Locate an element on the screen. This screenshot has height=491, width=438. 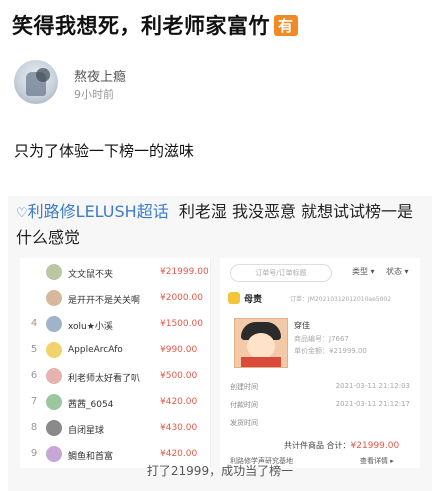
rank-name: 自闭星球 is located at coordinates (86, 431).